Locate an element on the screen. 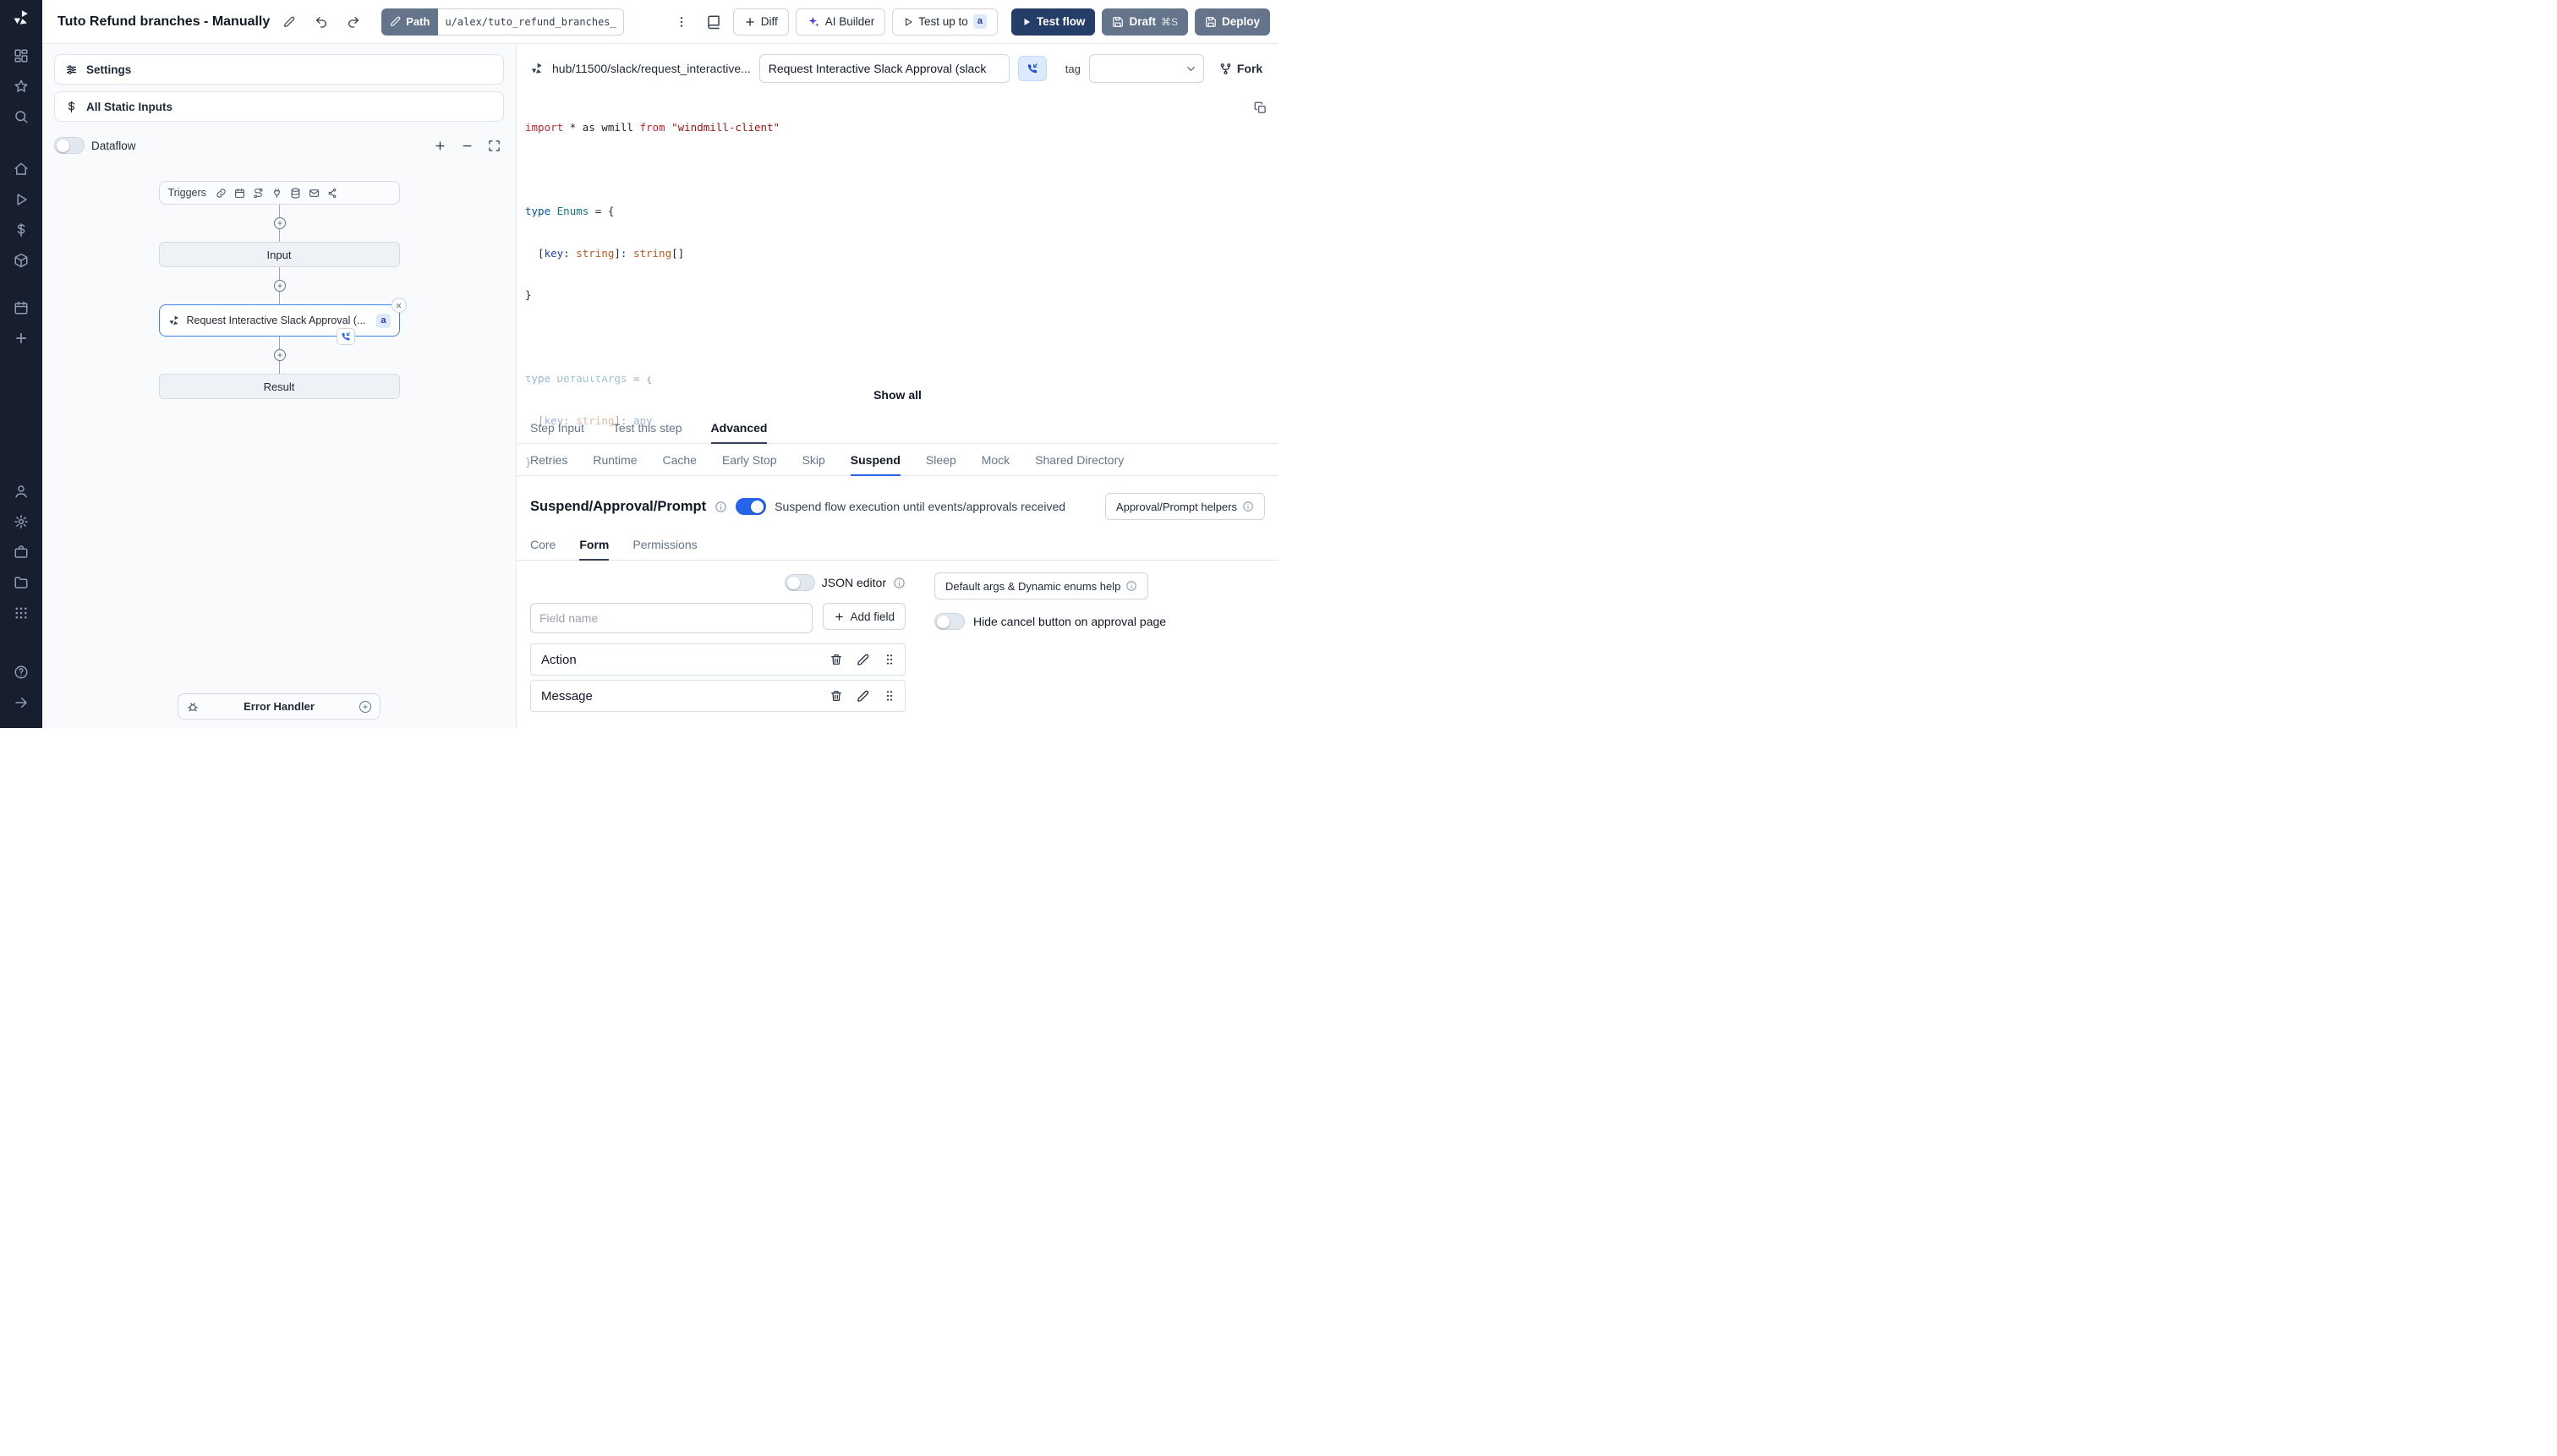 Image resolution: width=2557 pixels, height=1456 pixels. result-node: Result is located at coordinates (279, 386).